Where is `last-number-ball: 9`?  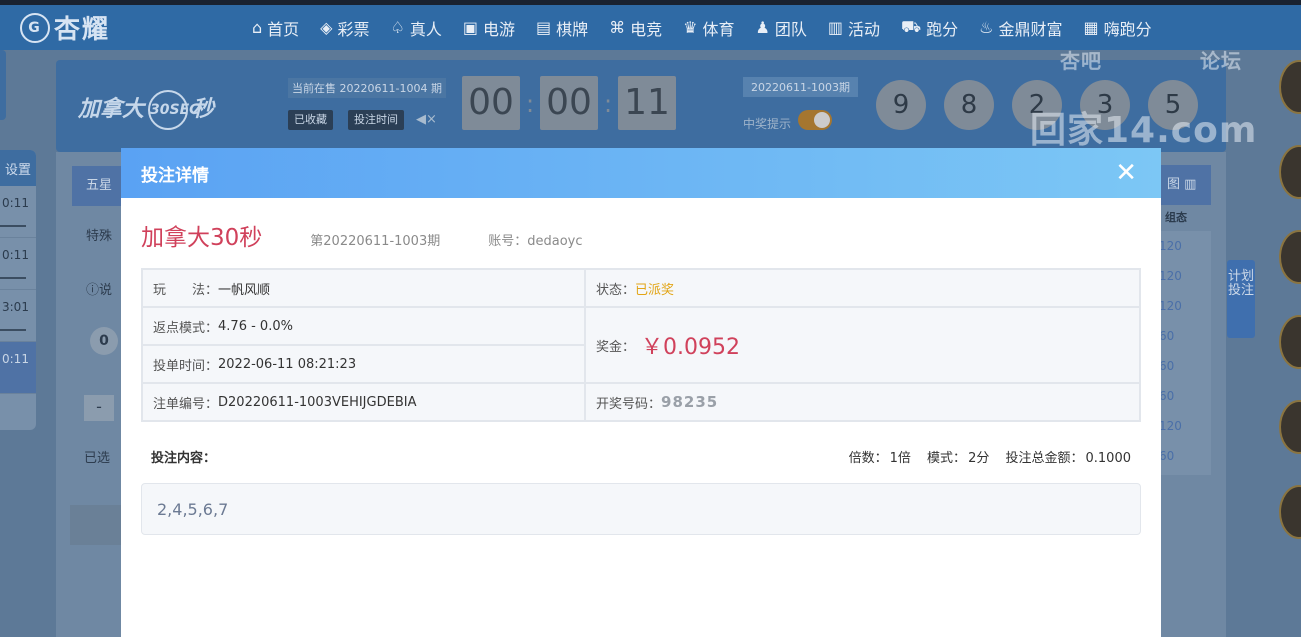
last-number-ball: 9 is located at coordinates (901, 105).